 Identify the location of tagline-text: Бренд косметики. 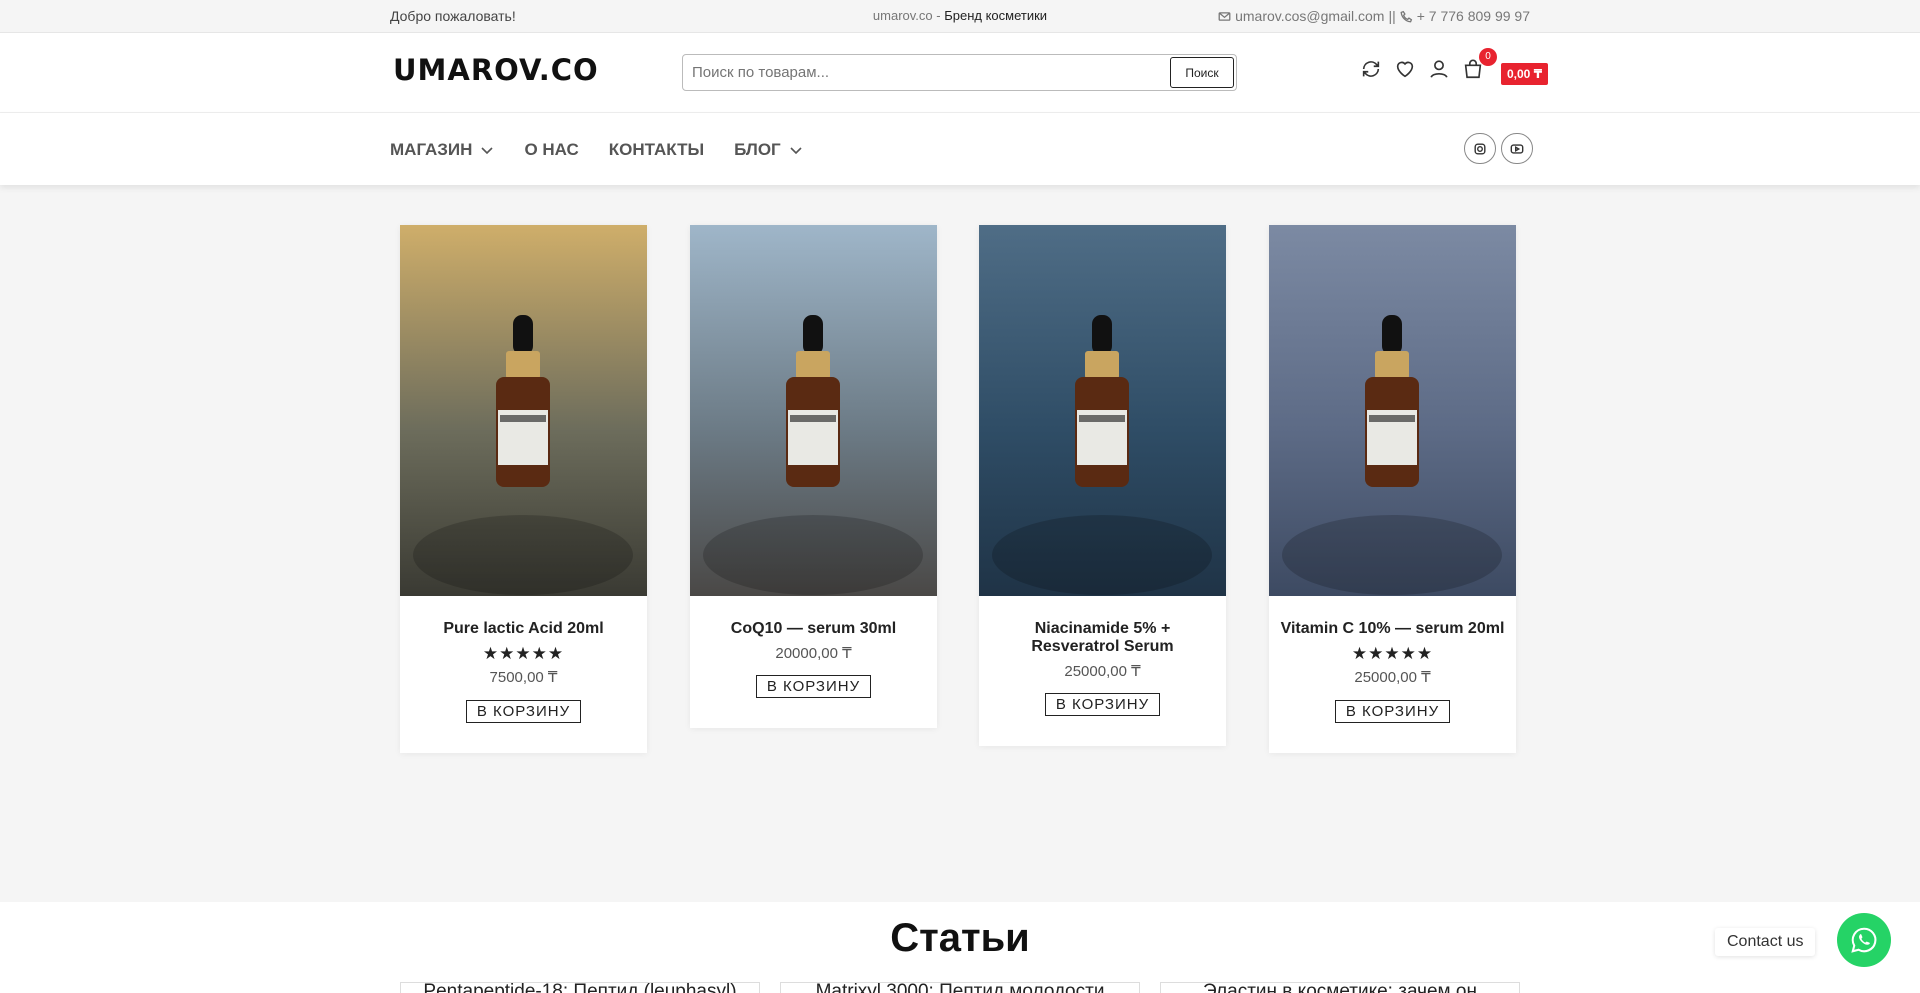
(996, 15).